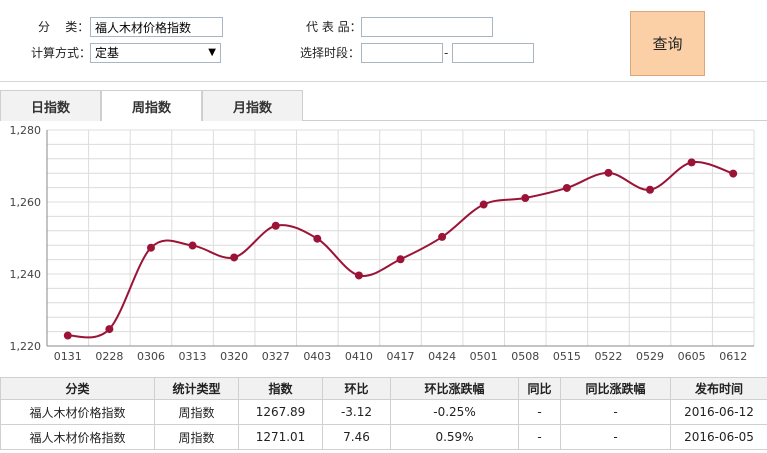  I want to click on tab-daily: 日指数, so click(50, 105).